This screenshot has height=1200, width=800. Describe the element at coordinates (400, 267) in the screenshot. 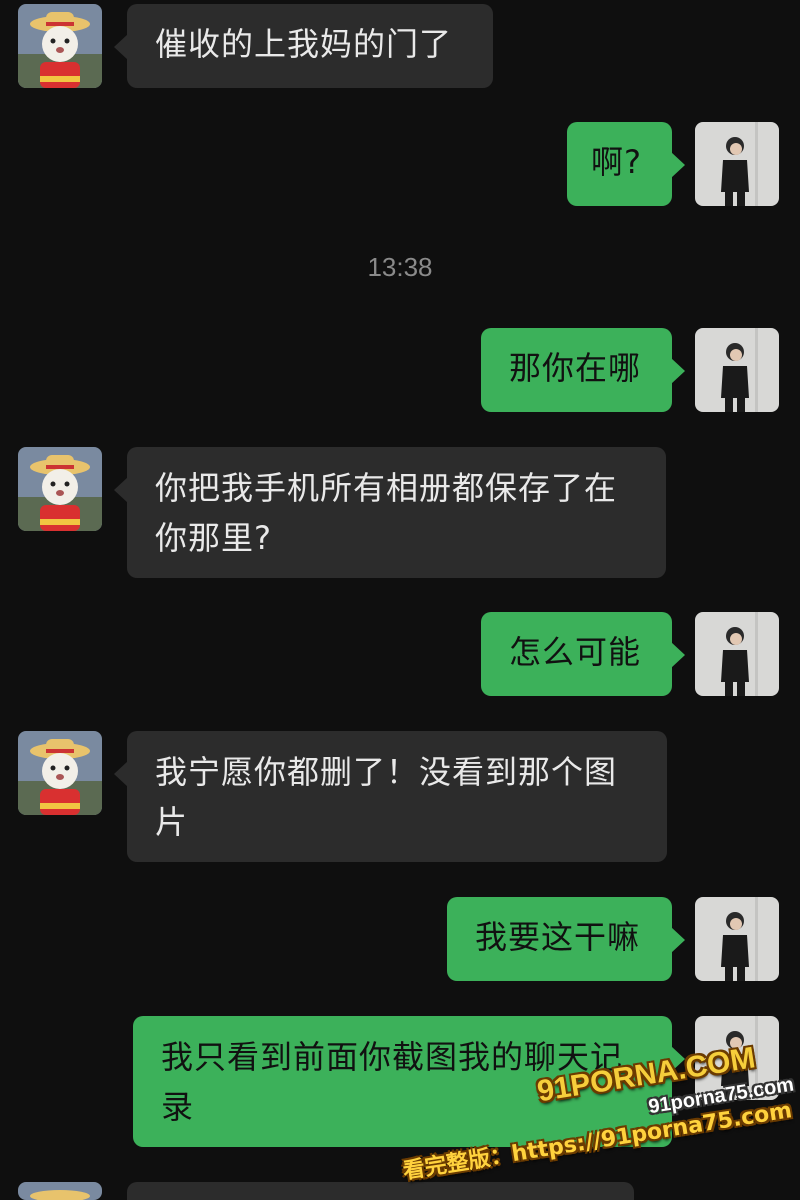

I see `message-timestamp: 13:38` at that location.